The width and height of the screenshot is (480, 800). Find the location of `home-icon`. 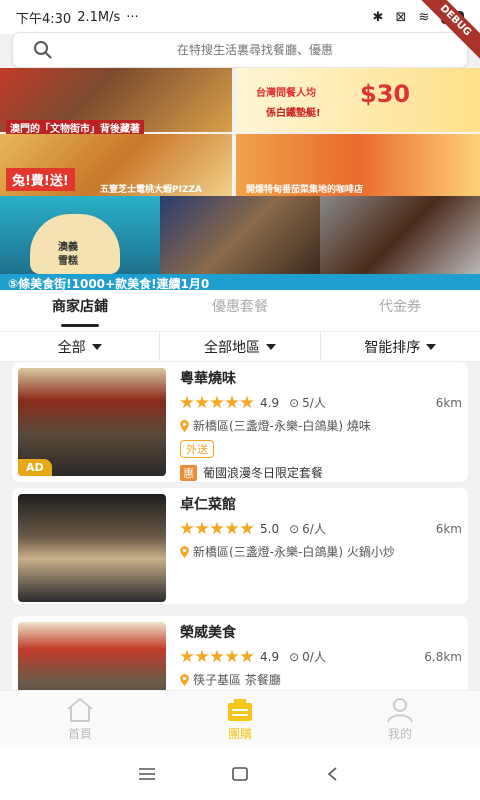

home-icon is located at coordinates (80, 709).